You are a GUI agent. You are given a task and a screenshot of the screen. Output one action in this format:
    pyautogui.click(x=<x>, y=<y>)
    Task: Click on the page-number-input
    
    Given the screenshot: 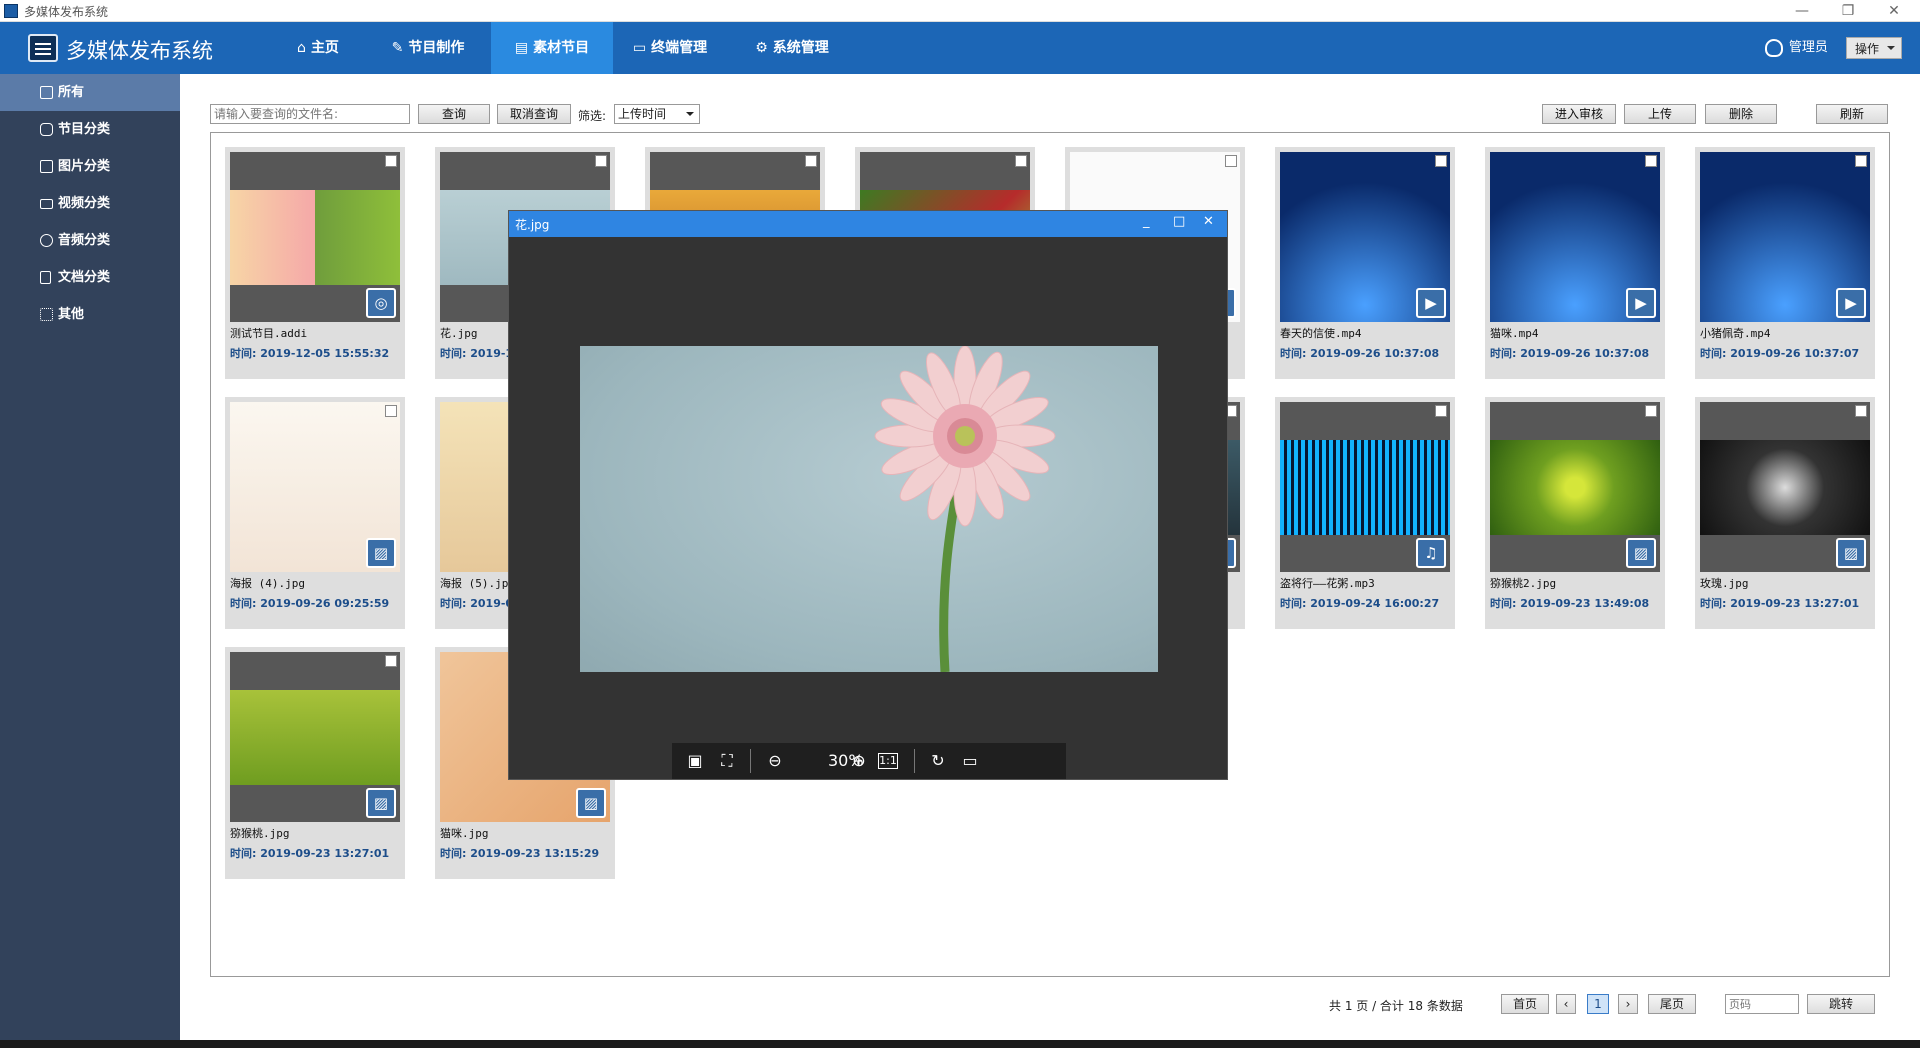 What is the action you would take?
    pyautogui.click(x=1762, y=1004)
    